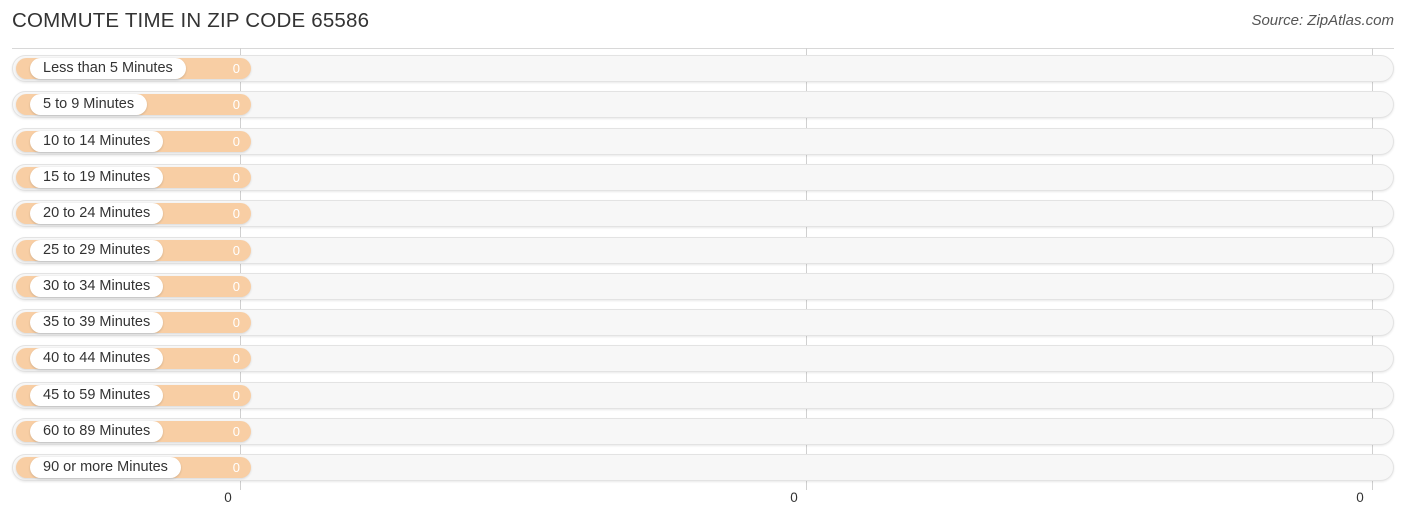 Image resolution: width=1406 pixels, height=523 pixels. What do you see at coordinates (97, 177) in the screenshot?
I see `category-label: 15 to 19 Minutes` at bounding box center [97, 177].